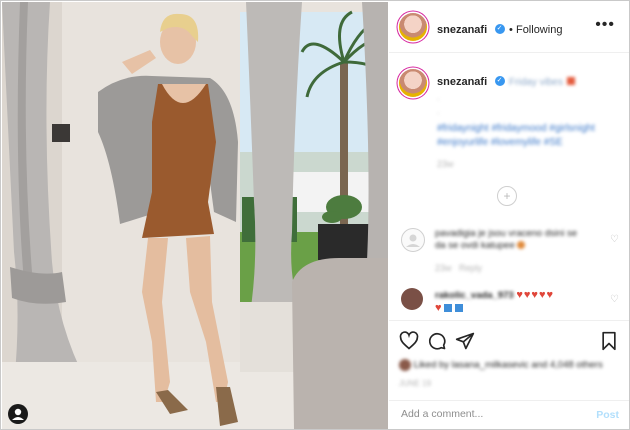 The width and height of the screenshot is (630, 430). I want to click on caption-text: Friday vibes, so click(536, 82).